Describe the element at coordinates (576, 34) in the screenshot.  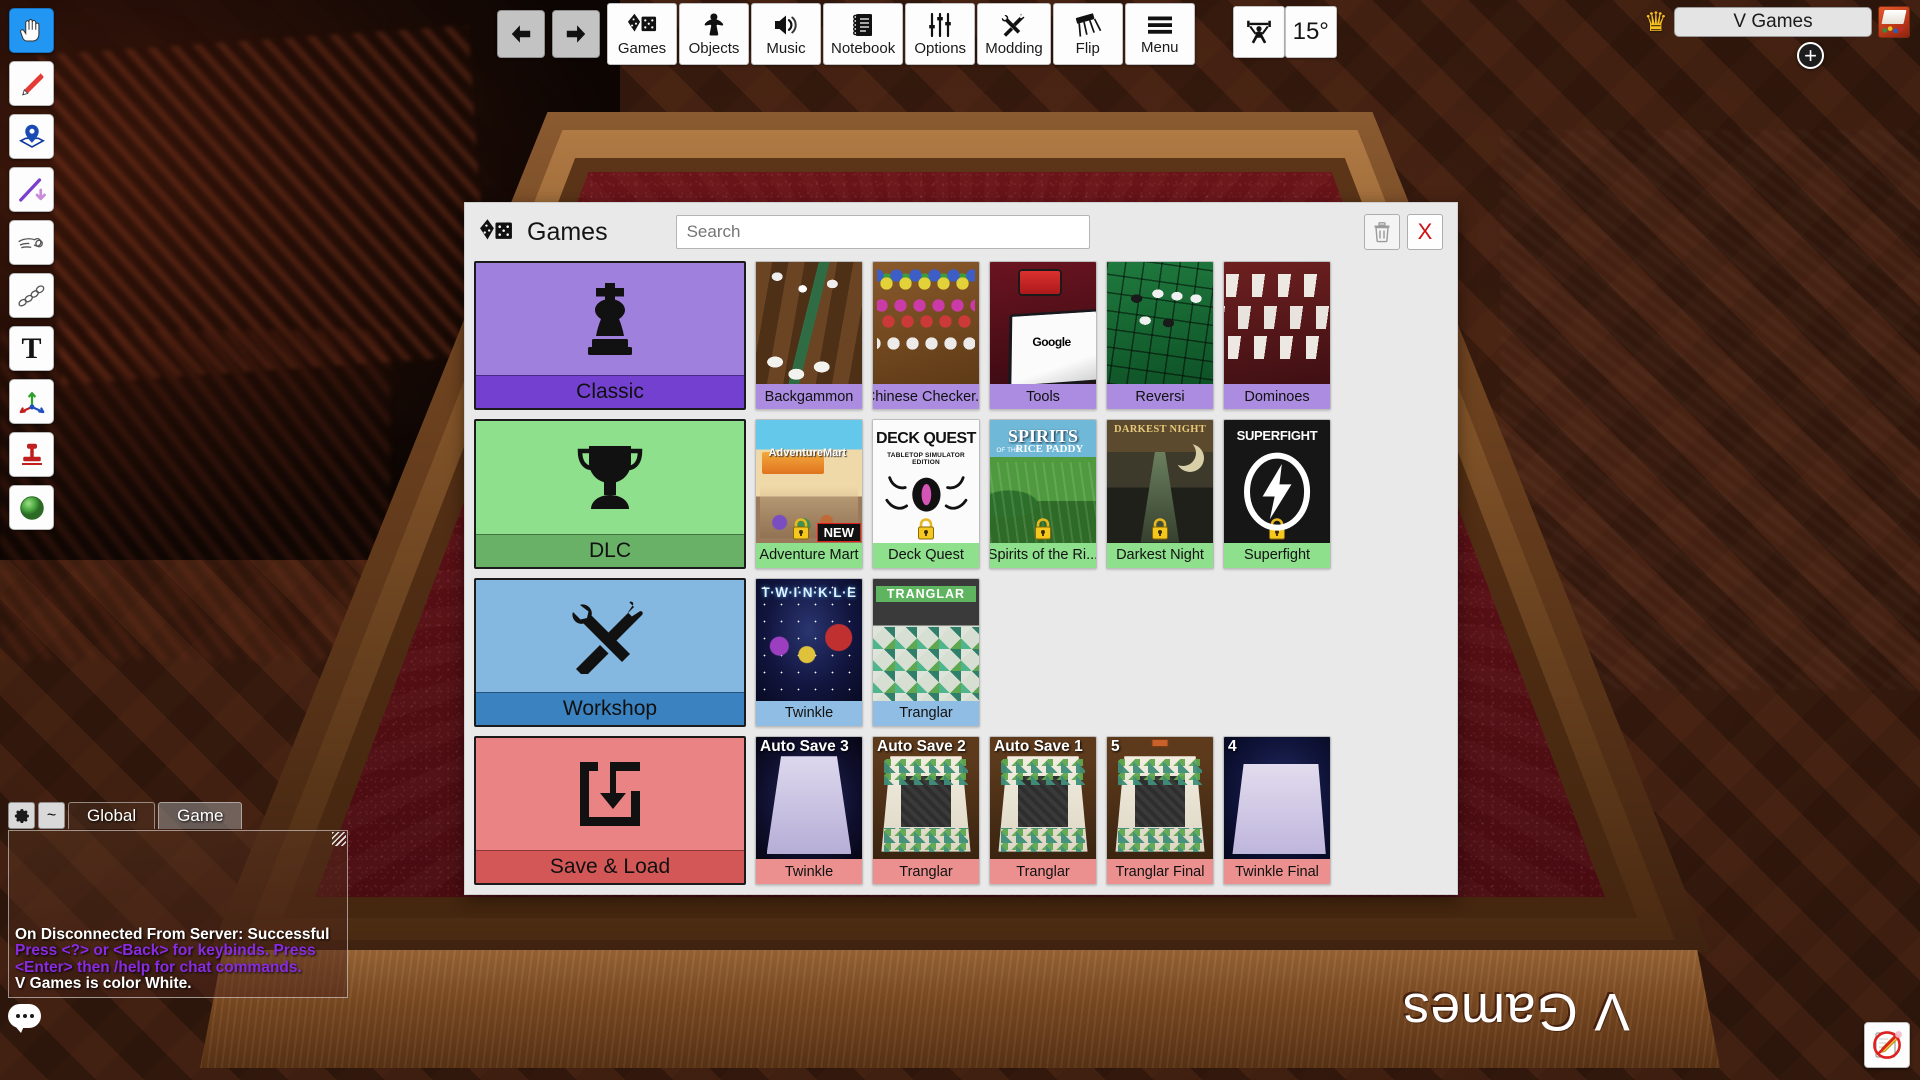
I see `forward-button` at that location.